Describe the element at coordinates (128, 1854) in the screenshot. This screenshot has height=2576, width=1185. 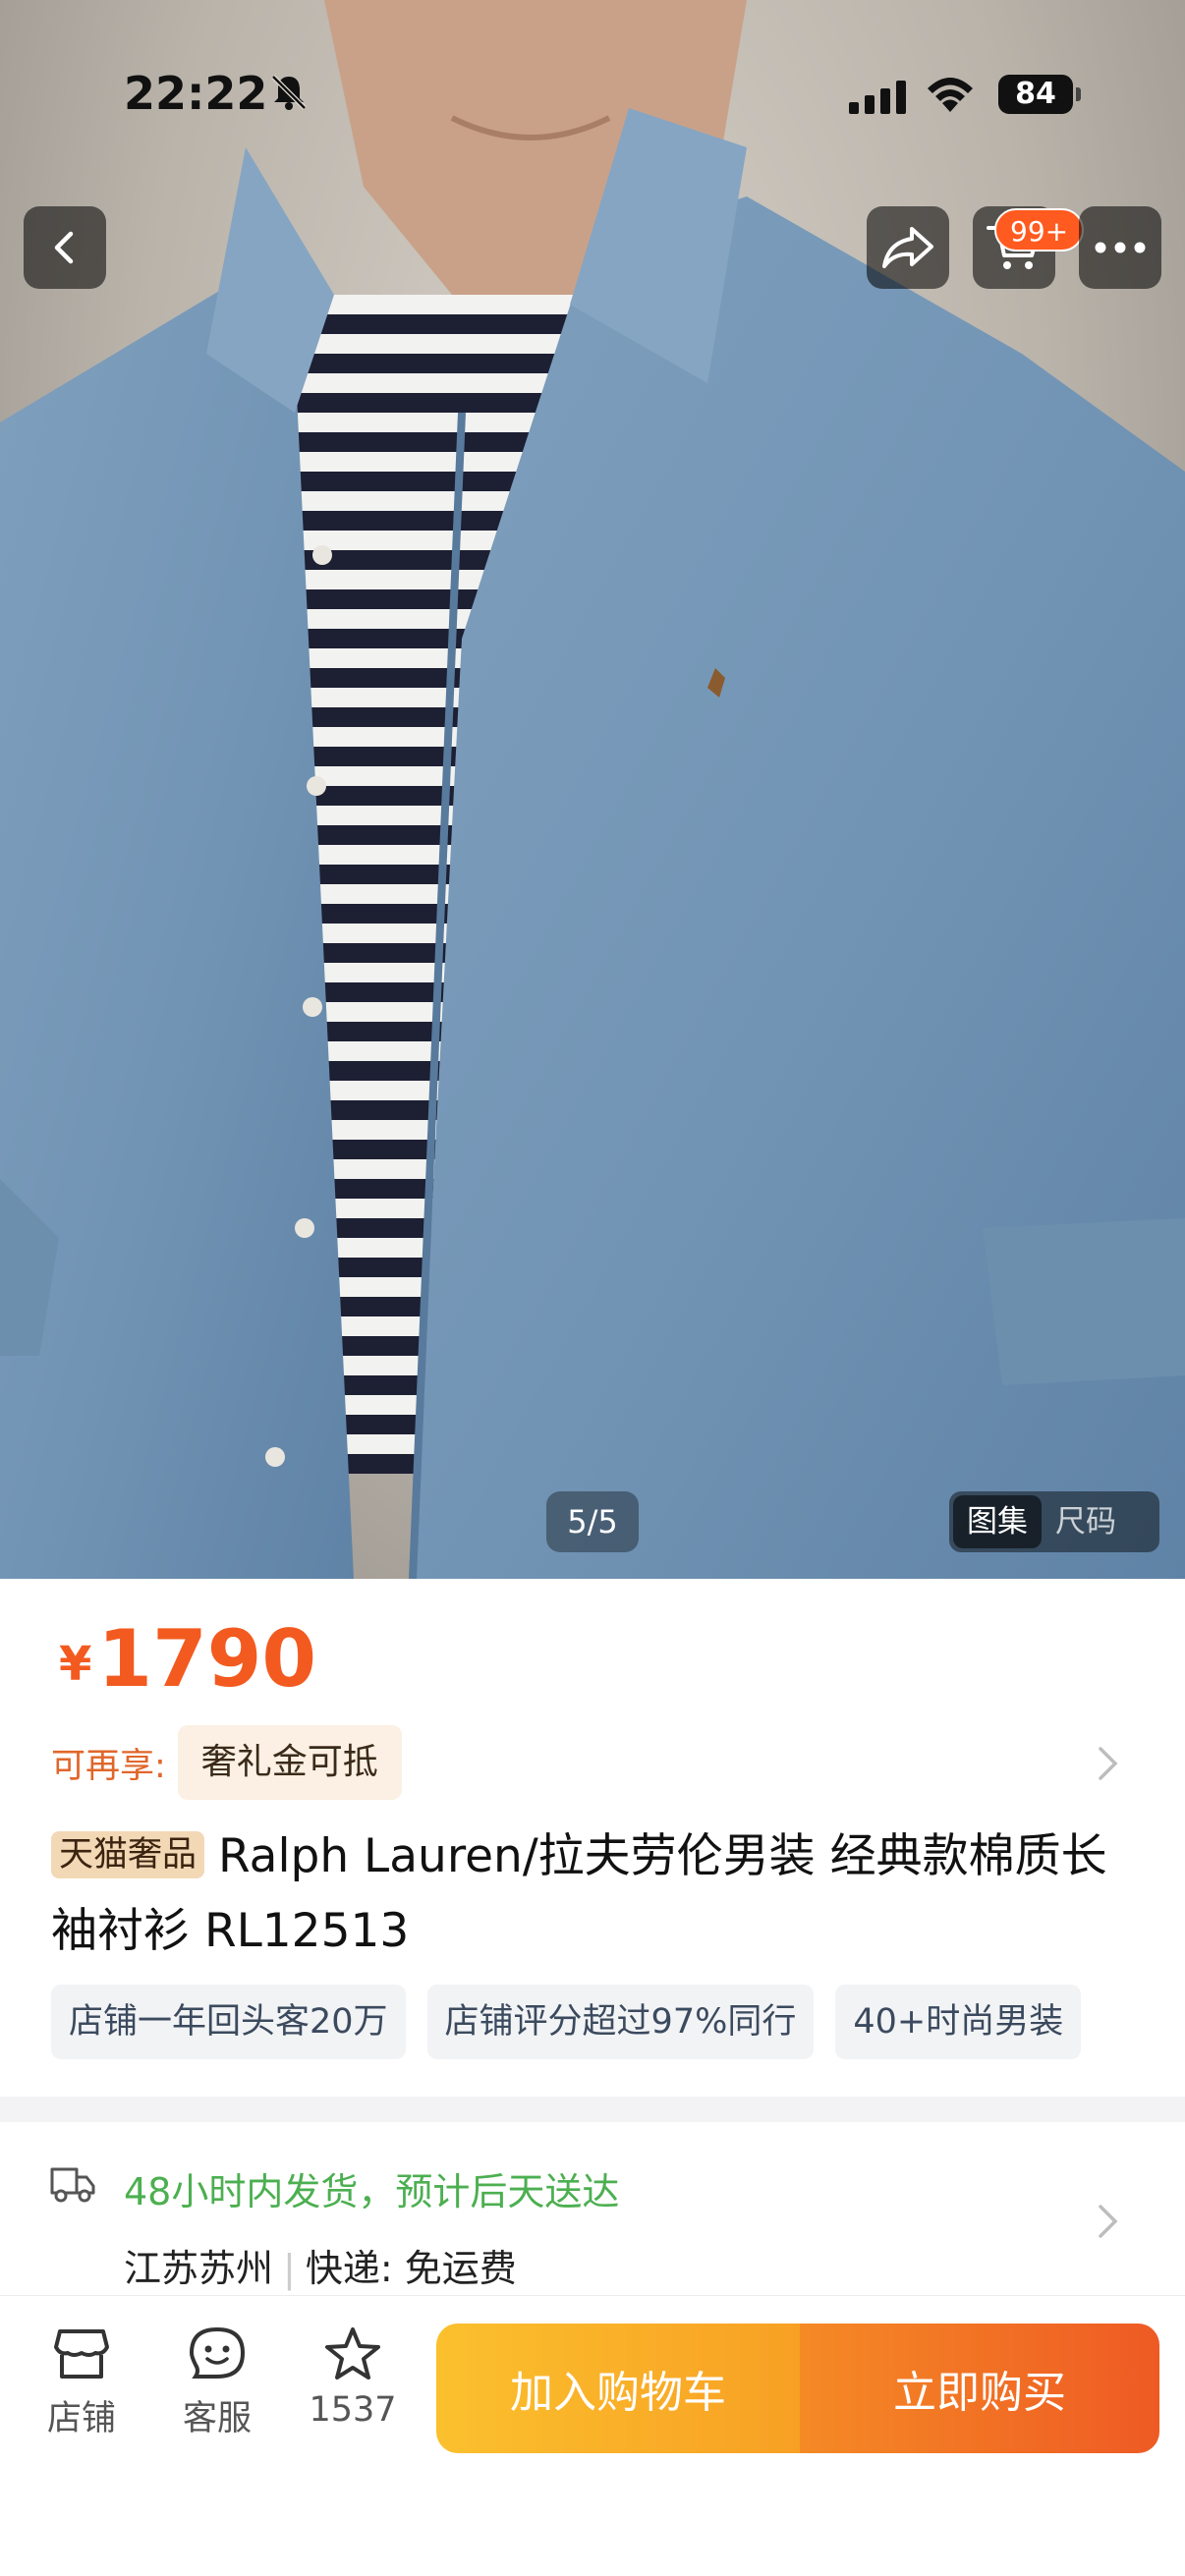
I see `tmall-luxury-tag: 天猫奢品` at that location.